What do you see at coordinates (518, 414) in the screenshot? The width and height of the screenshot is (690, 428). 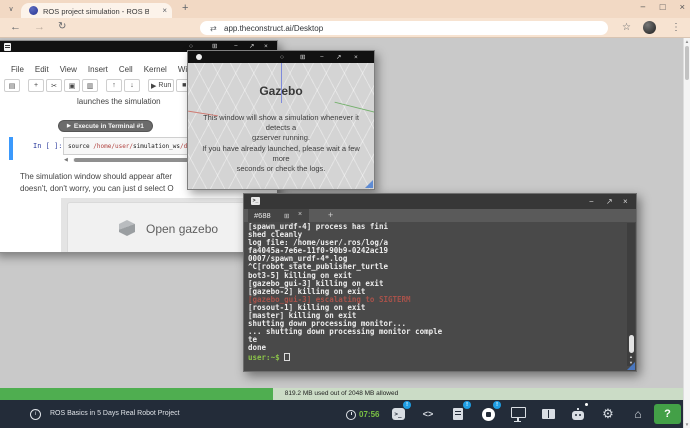 I see `taskbar-screen-icon` at bounding box center [518, 414].